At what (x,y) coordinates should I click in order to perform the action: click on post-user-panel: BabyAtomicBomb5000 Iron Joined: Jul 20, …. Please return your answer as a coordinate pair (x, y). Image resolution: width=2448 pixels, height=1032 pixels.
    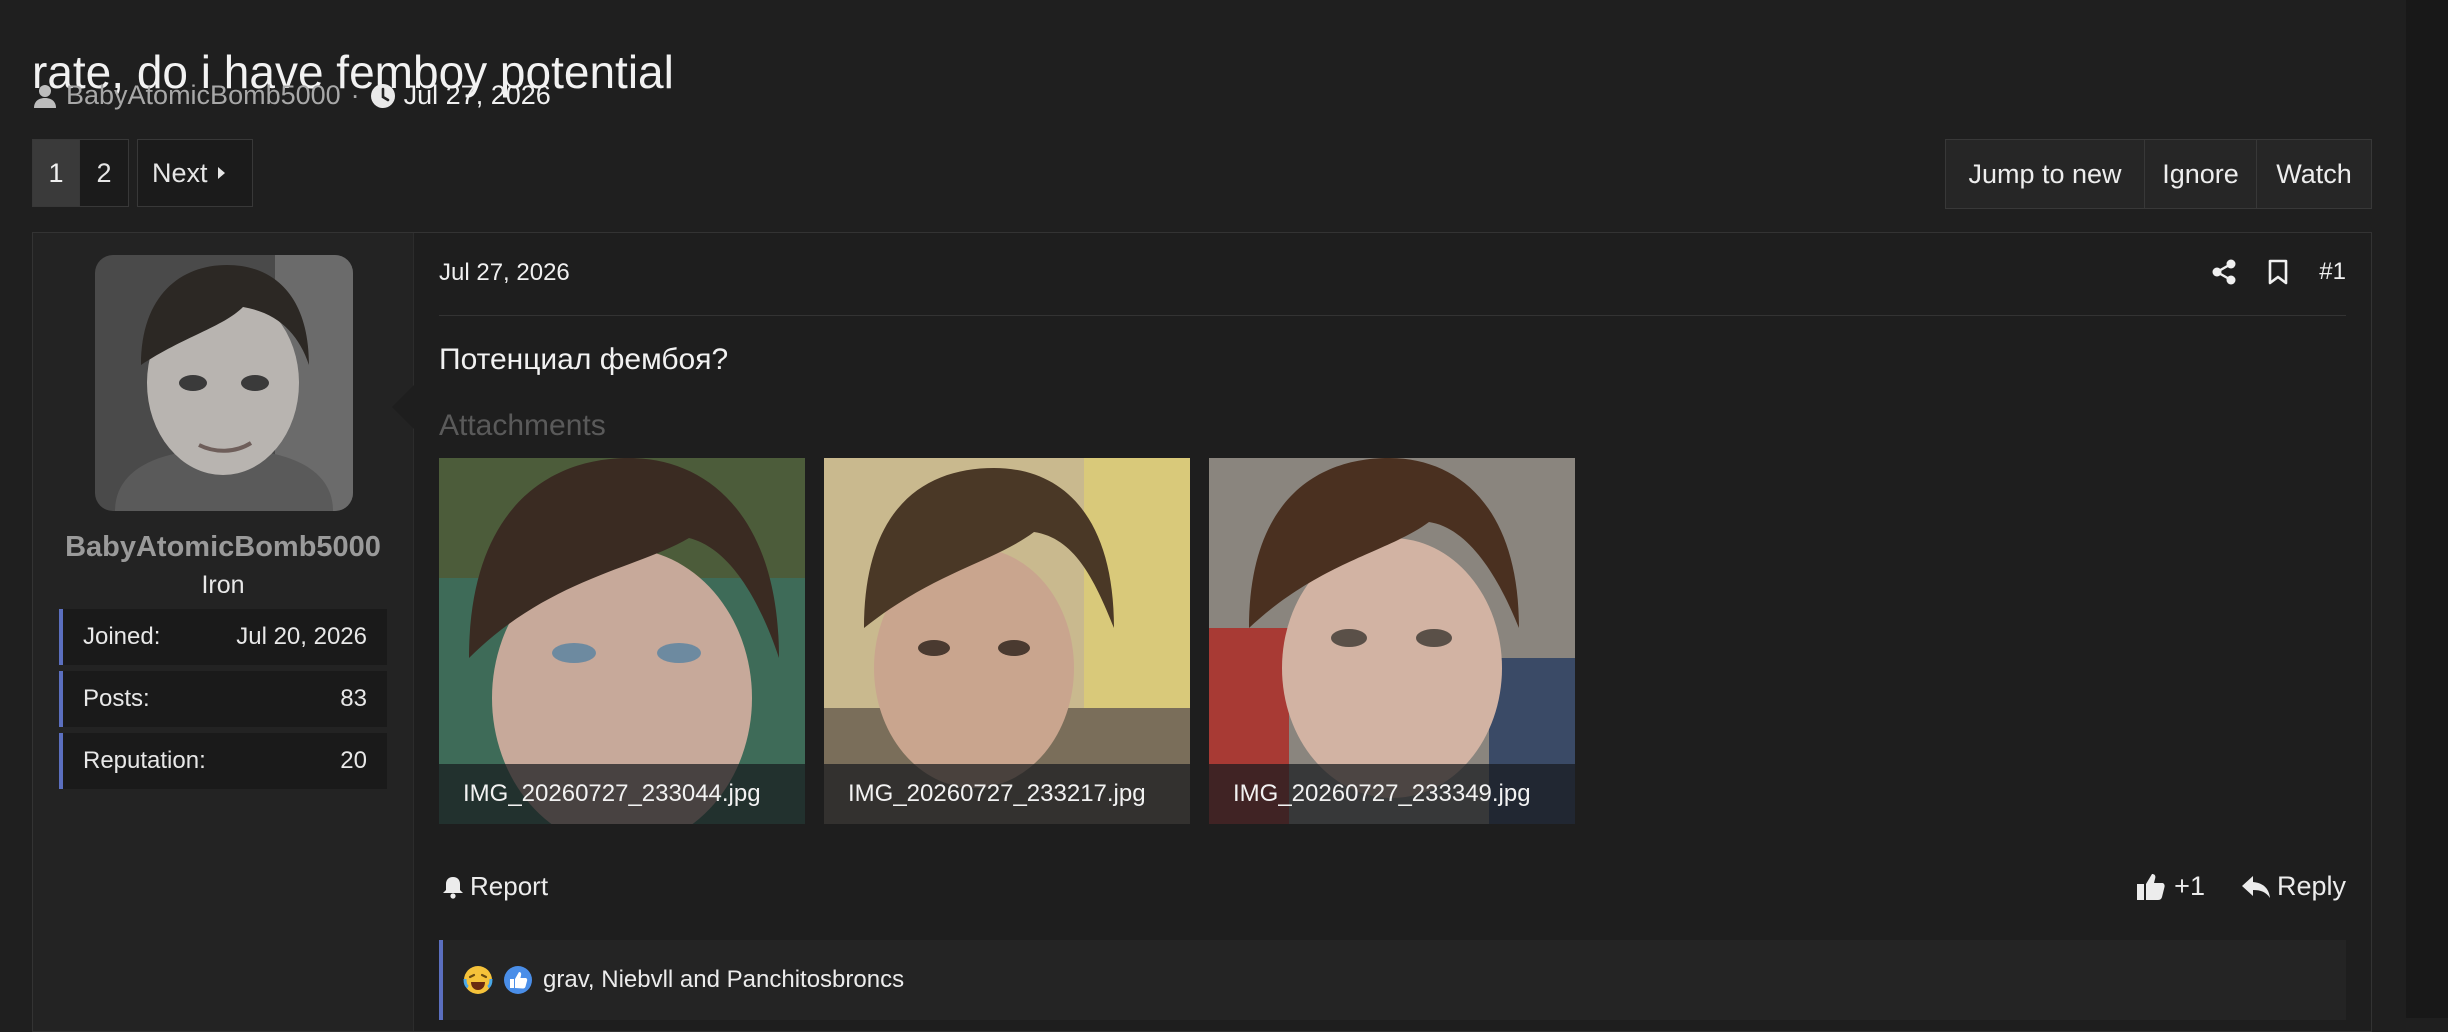
    Looking at the image, I should click on (223, 632).